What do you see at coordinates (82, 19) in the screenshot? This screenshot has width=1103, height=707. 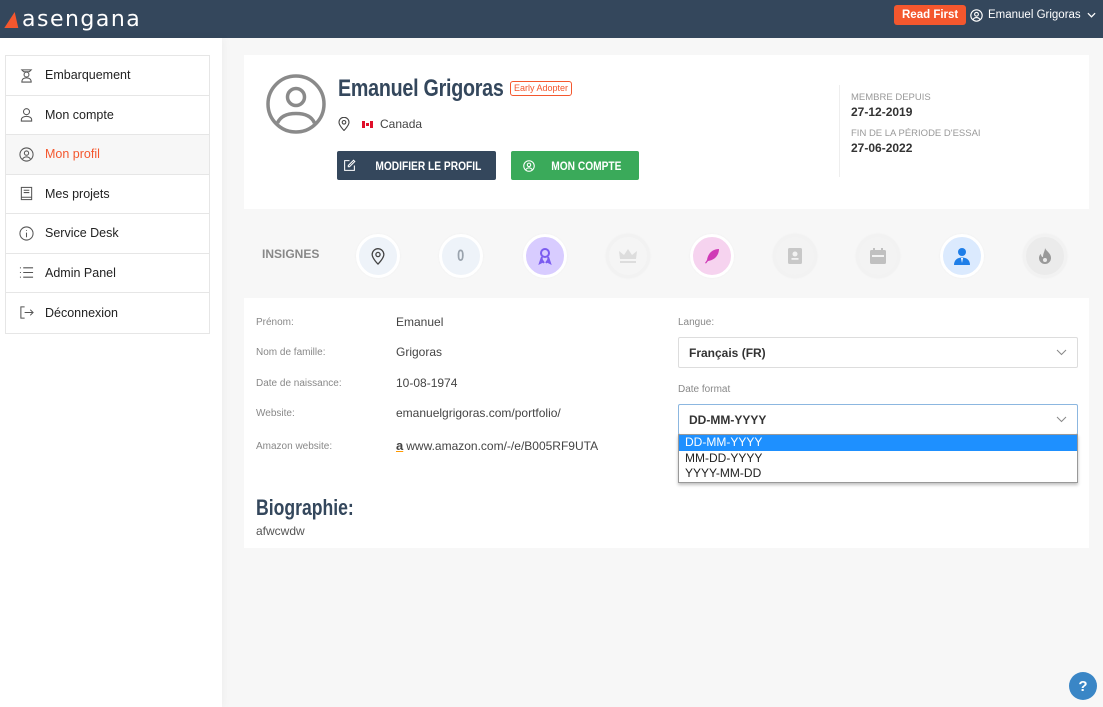 I see `logo-text: asengana` at bounding box center [82, 19].